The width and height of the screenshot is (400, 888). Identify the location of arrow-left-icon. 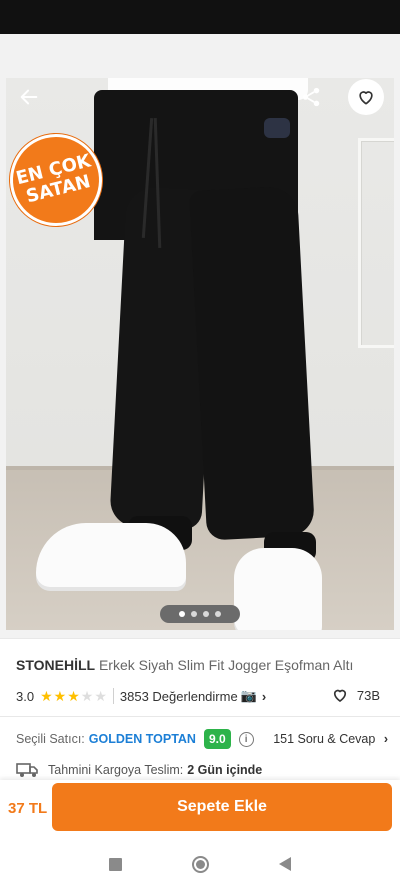
(29, 97).